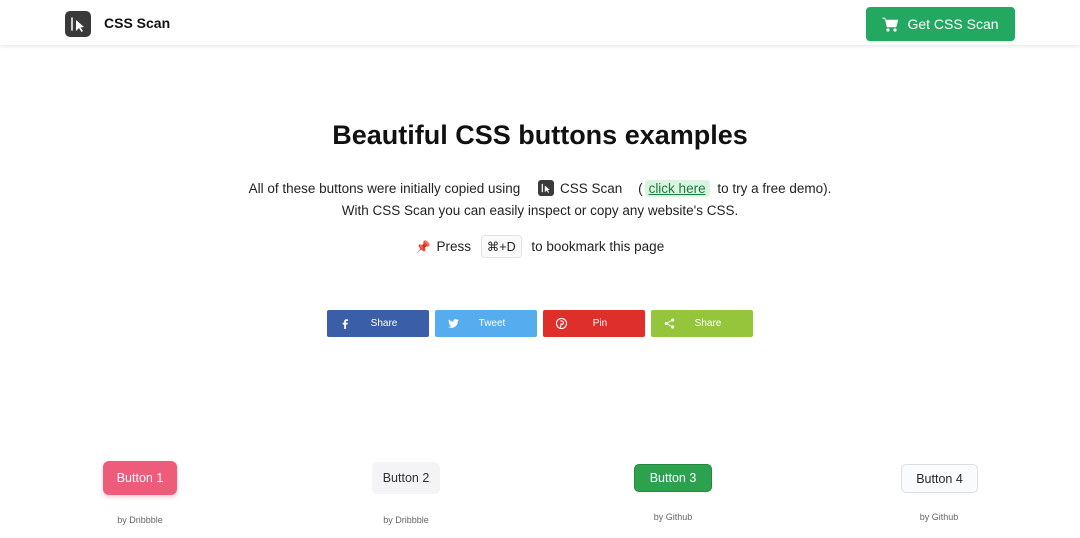  I want to click on generic-share-label: Share, so click(708, 323).